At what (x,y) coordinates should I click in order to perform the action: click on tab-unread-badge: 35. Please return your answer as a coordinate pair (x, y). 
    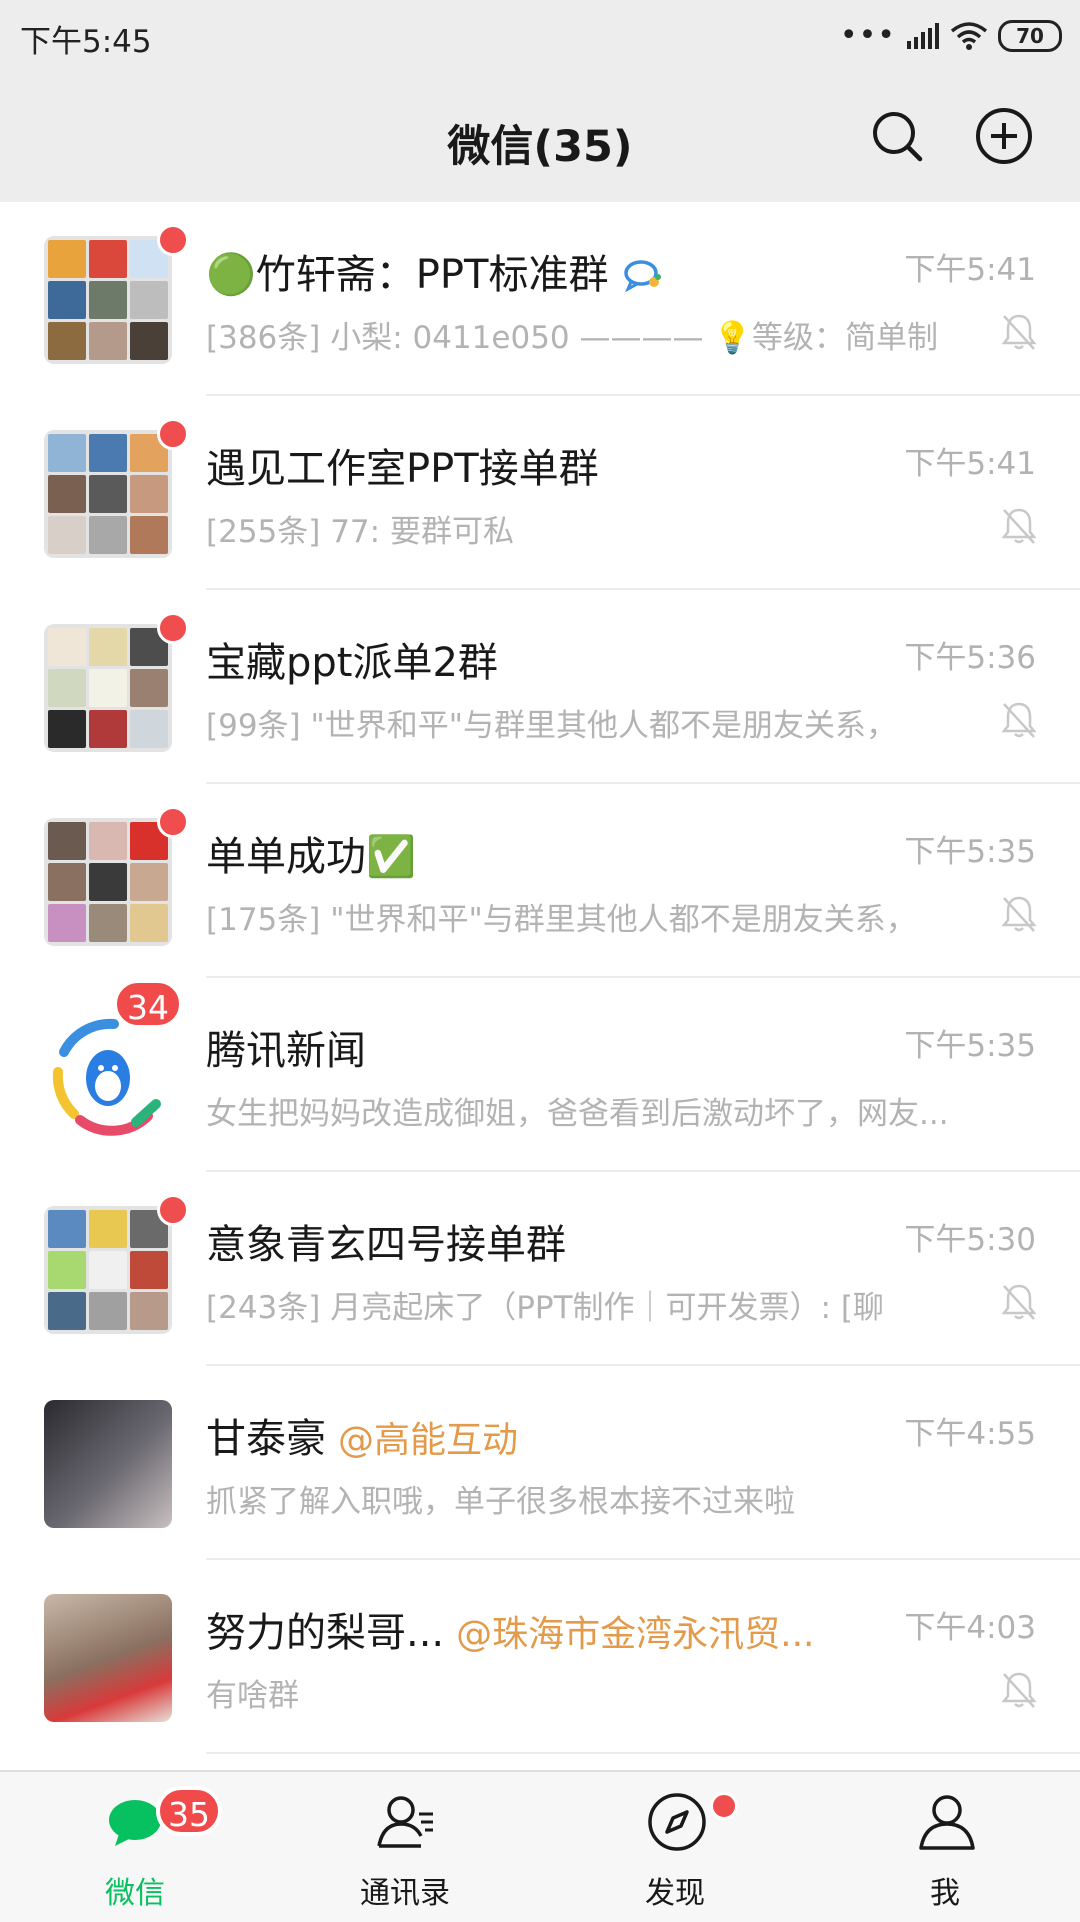
    Looking at the image, I should click on (189, 1811).